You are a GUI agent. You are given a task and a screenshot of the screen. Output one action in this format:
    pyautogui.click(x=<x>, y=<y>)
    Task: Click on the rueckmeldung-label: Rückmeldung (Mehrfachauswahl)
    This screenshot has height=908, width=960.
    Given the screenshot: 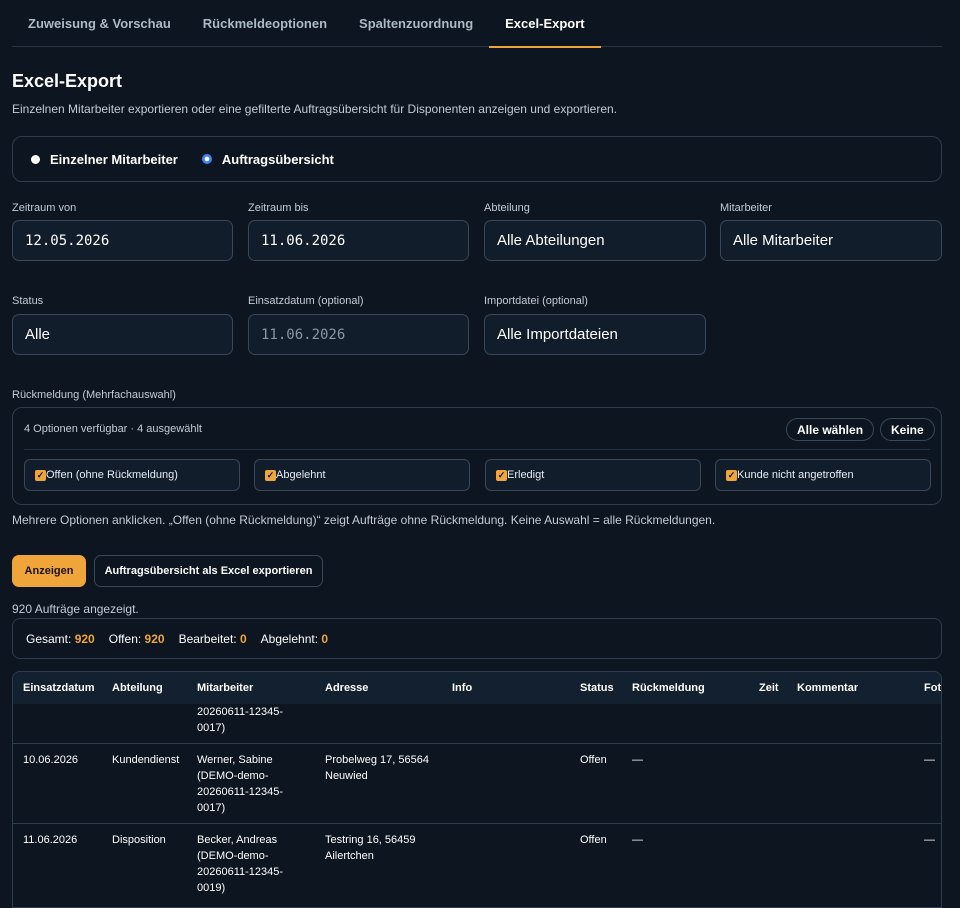 What is the action you would take?
    pyautogui.click(x=94, y=395)
    